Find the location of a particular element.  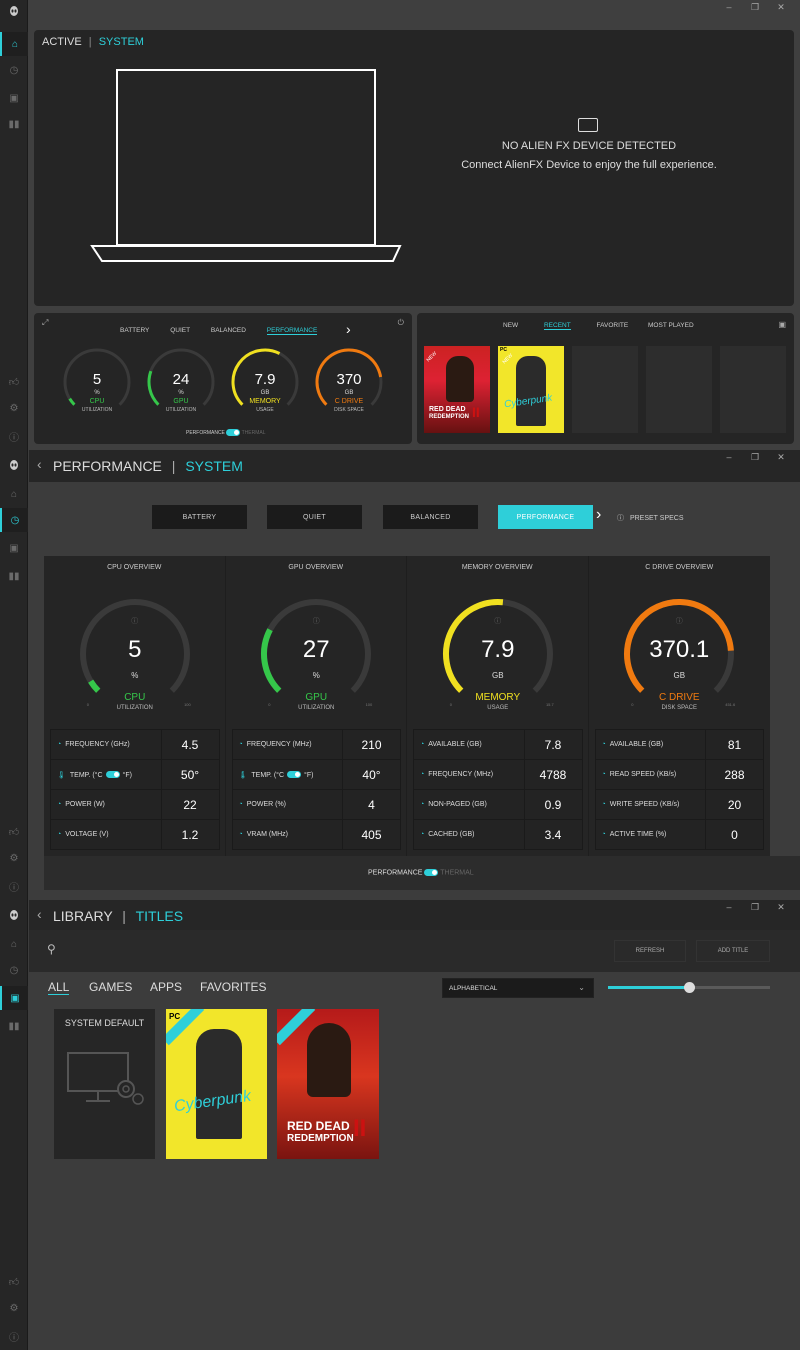

perf-mode-tabs: BATTERY QUIET BALANCED PERFORMANCE is located at coordinates (219, 331).